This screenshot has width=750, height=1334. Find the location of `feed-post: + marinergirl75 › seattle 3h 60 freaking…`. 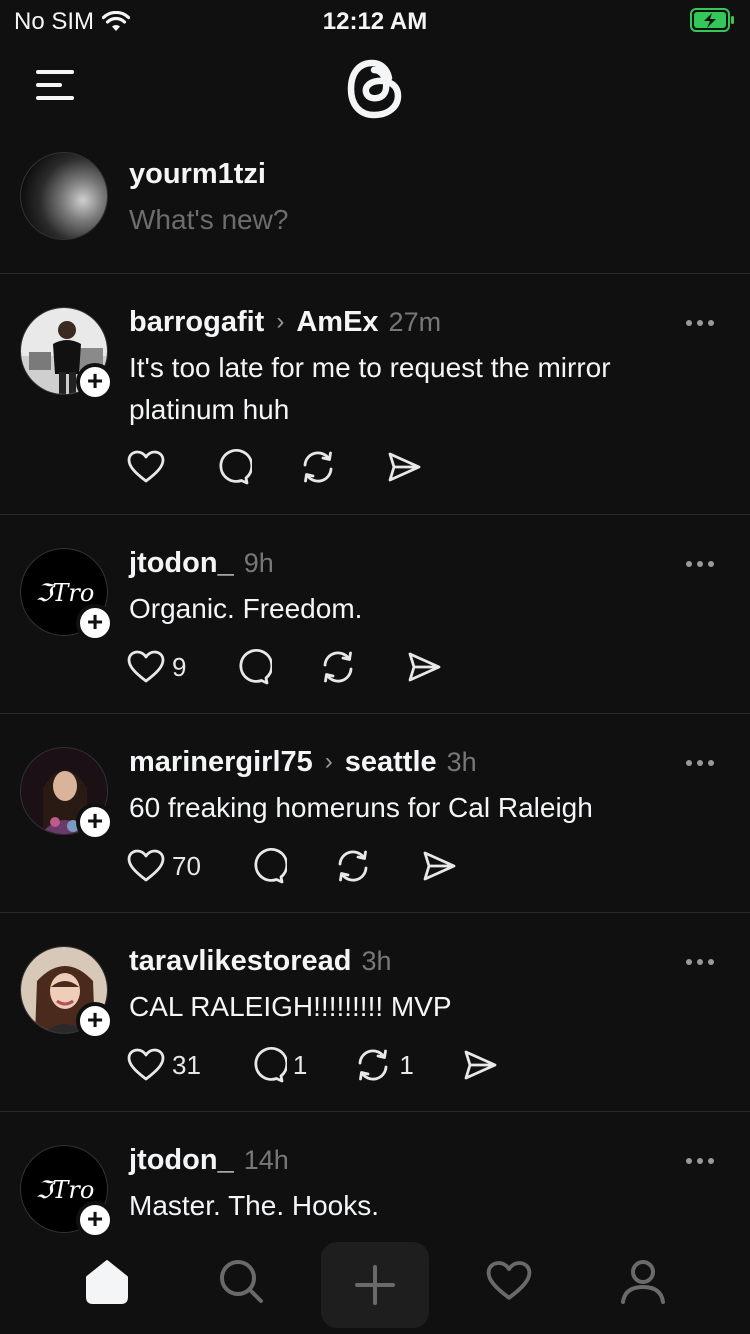

feed-post: + marinergirl75 › seattle 3h 60 freaking… is located at coordinates (375, 814).